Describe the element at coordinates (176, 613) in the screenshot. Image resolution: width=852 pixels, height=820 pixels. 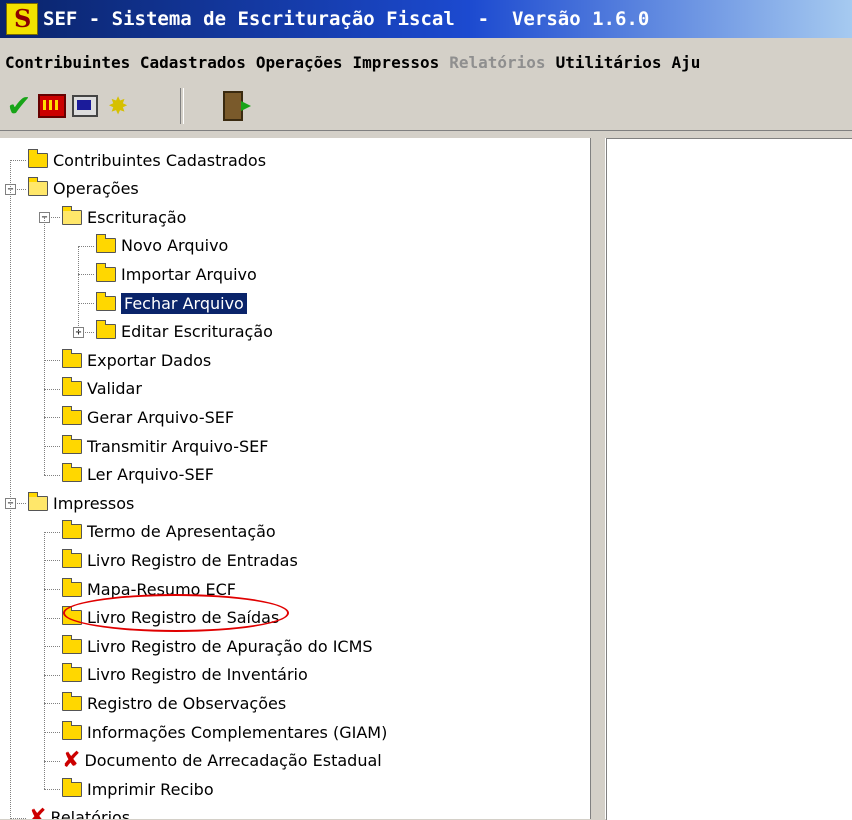
I see `highlight-ellipse` at that location.